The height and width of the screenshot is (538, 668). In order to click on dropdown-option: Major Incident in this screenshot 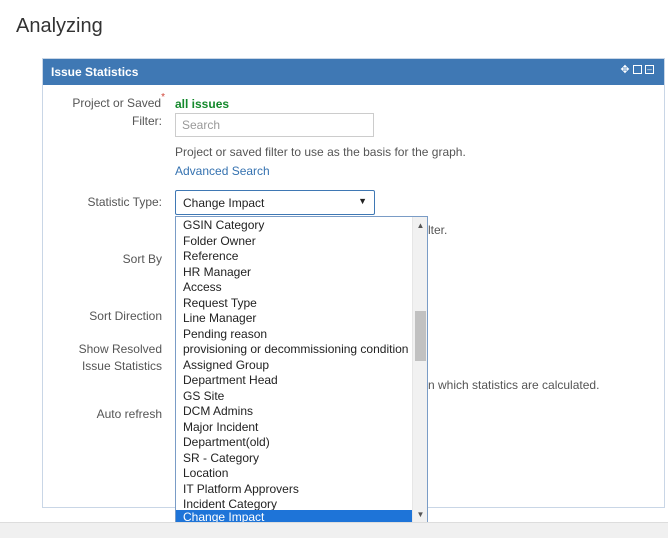, I will do `click(294, 428)`.